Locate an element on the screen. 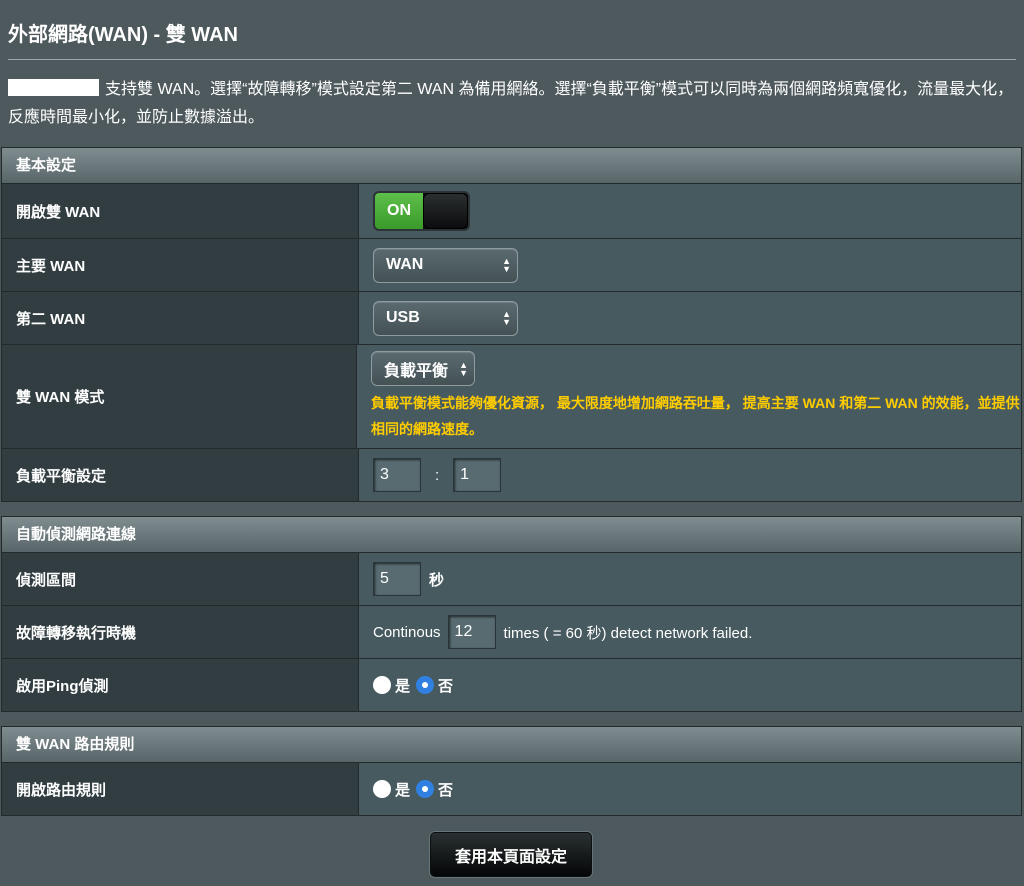 This screenshot has width=1024, height=886. load-balance-left-input: 3 is located at coordinates (397, 475).